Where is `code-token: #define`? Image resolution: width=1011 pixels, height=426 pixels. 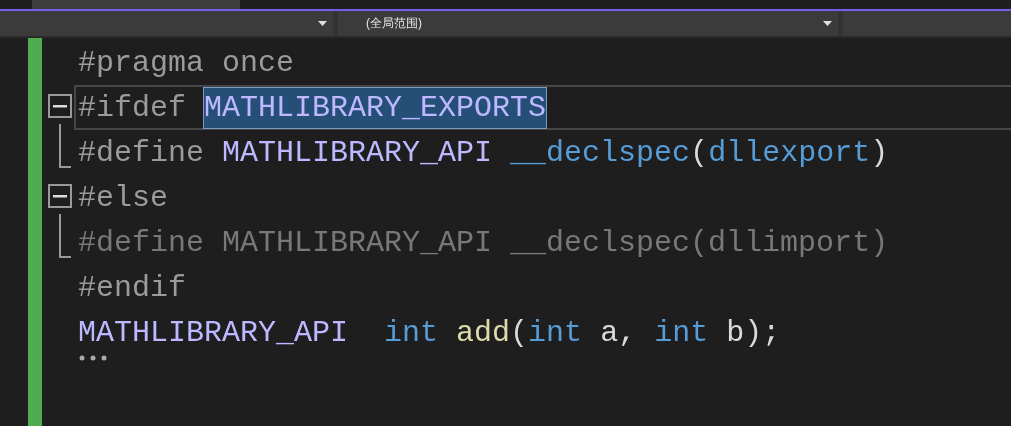 code-token: #define is located at coordinates (142, 153).